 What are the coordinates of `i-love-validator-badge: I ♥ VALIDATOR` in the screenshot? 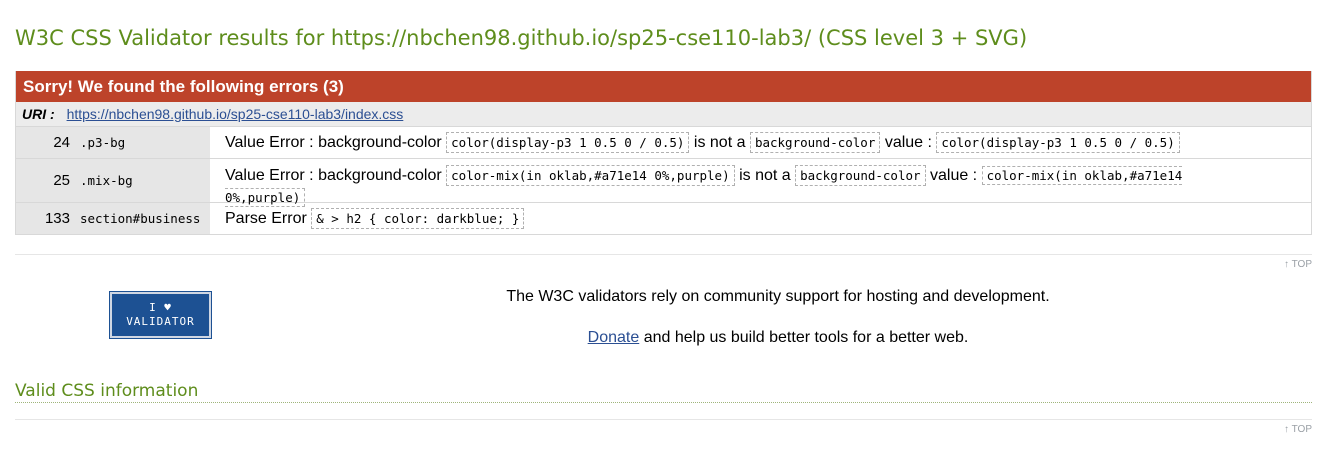 It's located at (160, 315).